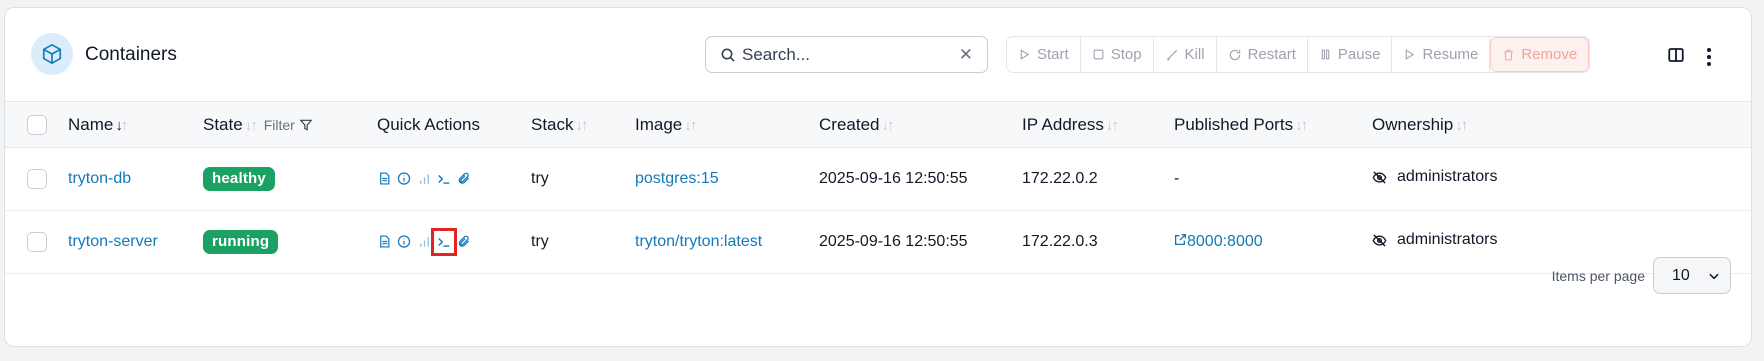 The width and height of the screenshot is (1764, 361). What do you see at coordinates (428, 124) in the screenshot?
I see `column-header-quick-actions: Quick Actions` at bounding box center [428, 124].